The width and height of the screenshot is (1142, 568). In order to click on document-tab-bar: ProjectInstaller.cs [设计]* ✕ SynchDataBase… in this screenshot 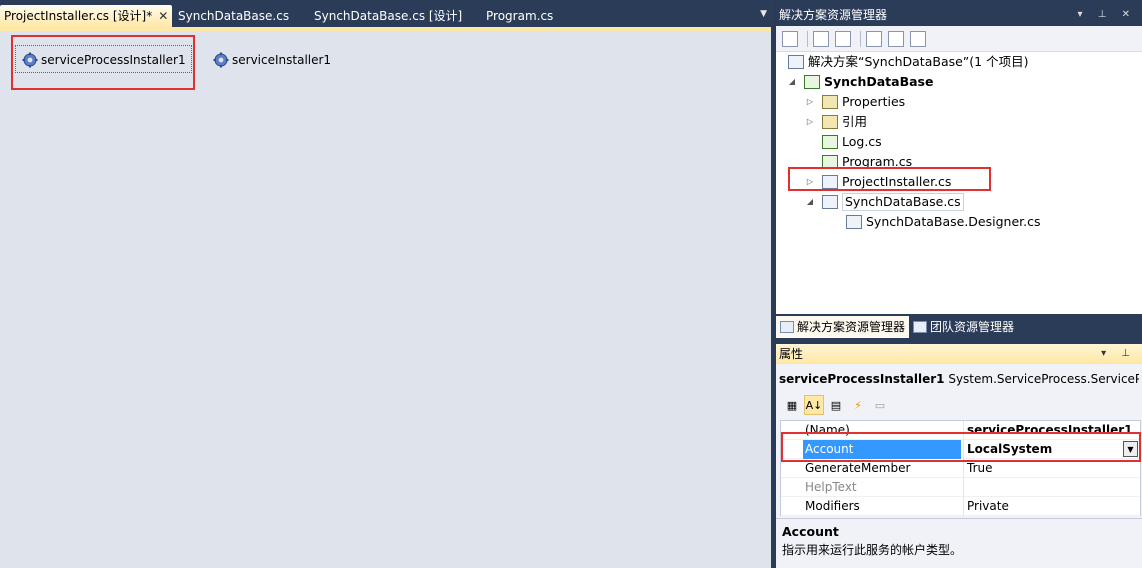, I will do `click(387, 16)`.